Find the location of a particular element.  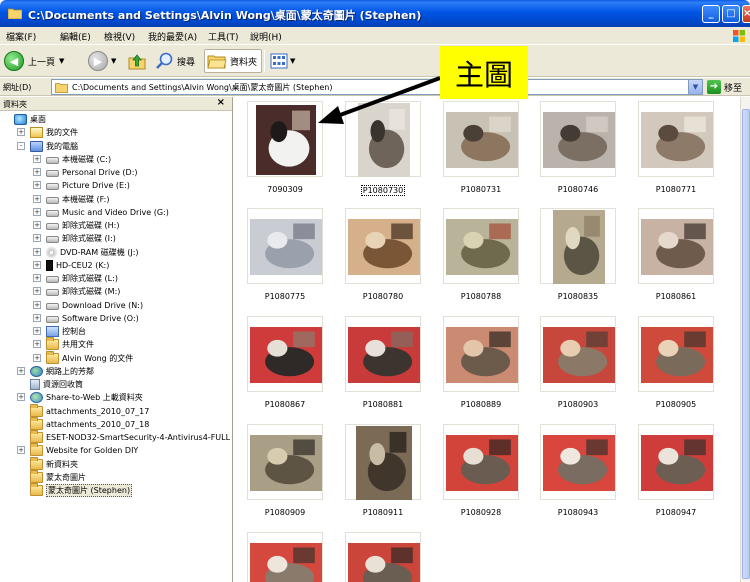

tree-item: Share-to-Web 上載資料夾 is located at coordinates (86, 397).